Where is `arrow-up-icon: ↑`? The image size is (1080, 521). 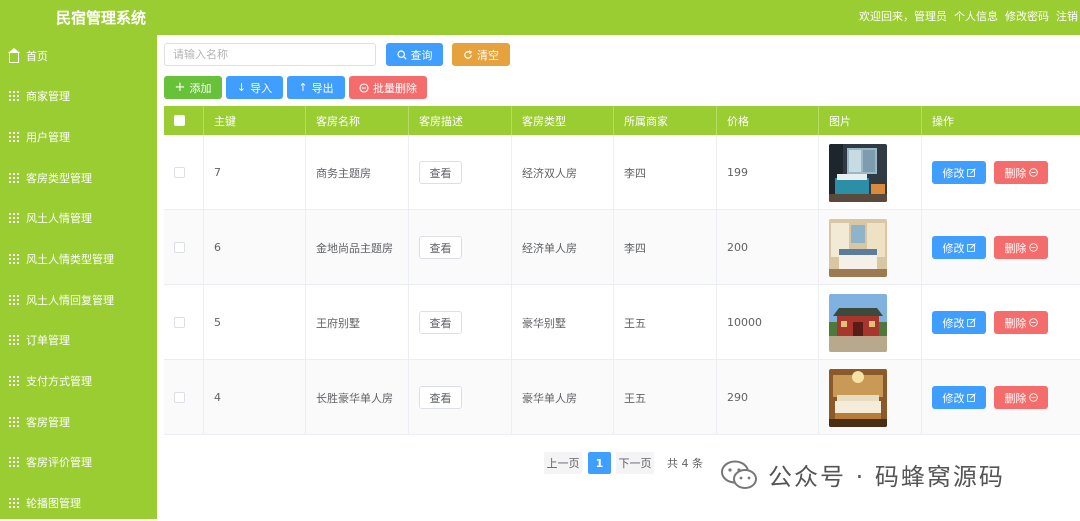
arrow-up-icon: ↑ is located at coordinates (303, 87).